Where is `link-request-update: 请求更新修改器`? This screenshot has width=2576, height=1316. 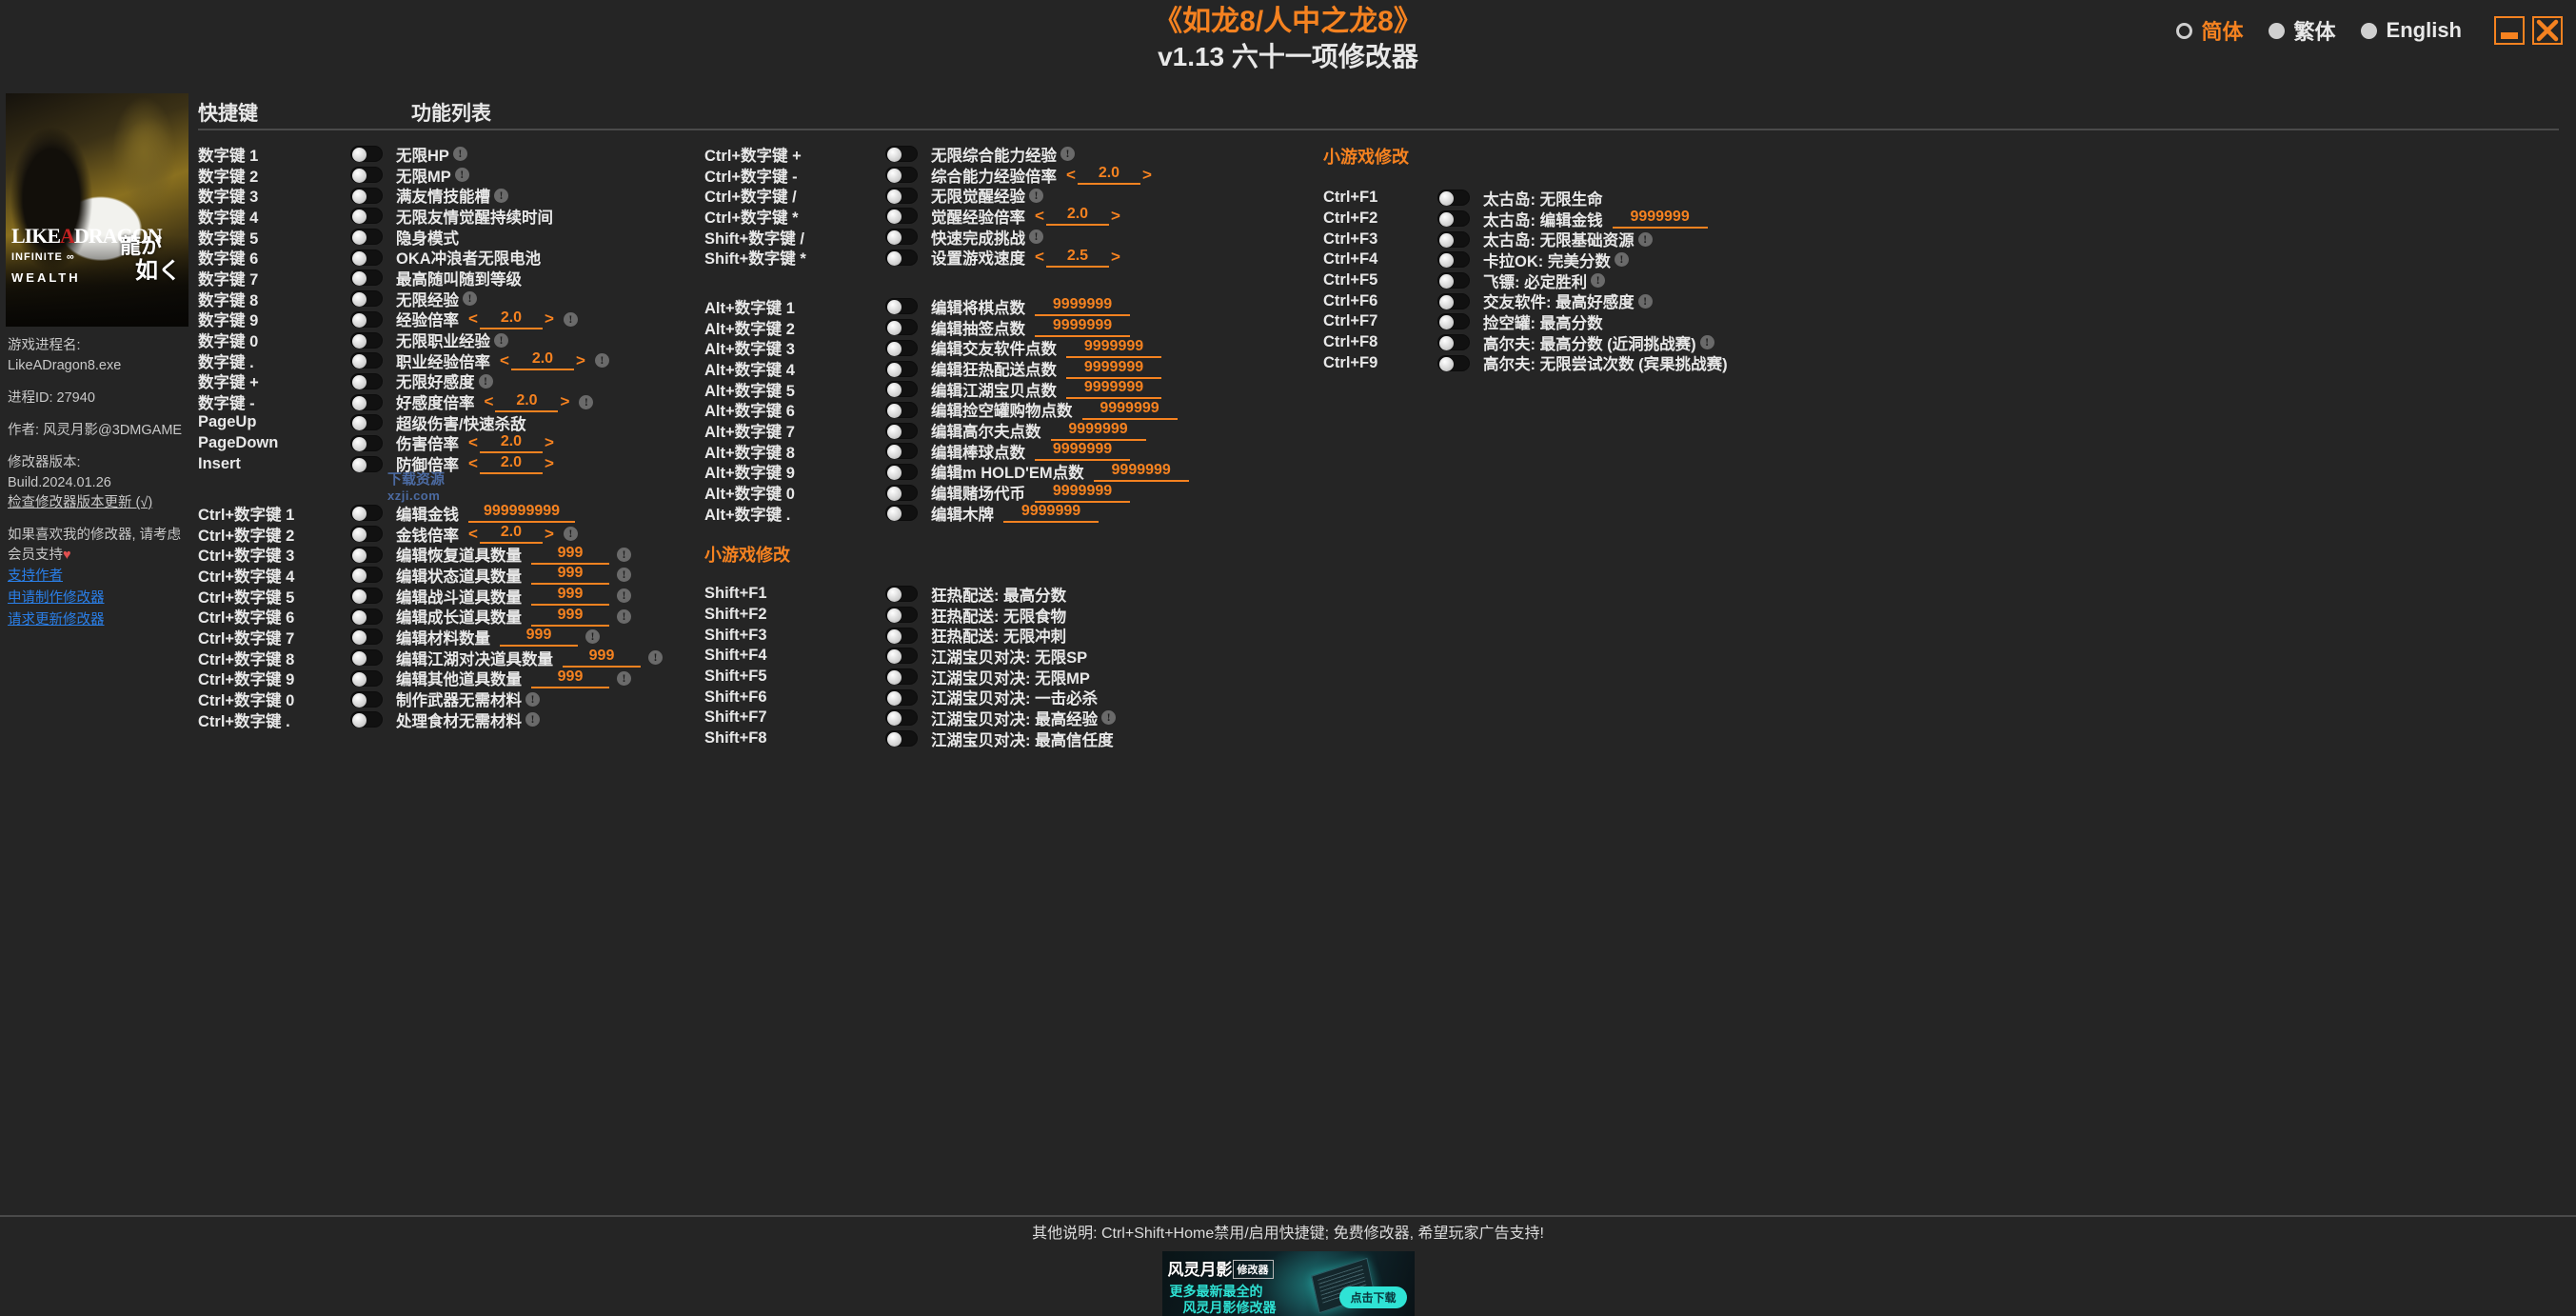 link-request-update: 请求更新修改器 is located at coordinates (96, 620).